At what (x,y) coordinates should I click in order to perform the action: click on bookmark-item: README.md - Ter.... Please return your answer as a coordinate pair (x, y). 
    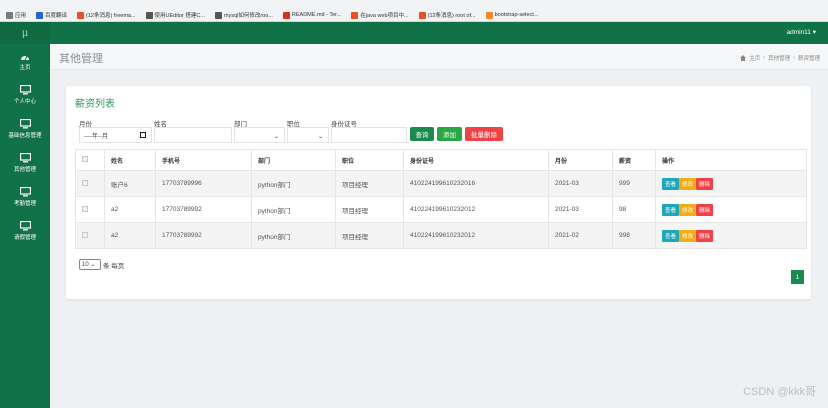
    Looking at the image, I should click on (312, 15).